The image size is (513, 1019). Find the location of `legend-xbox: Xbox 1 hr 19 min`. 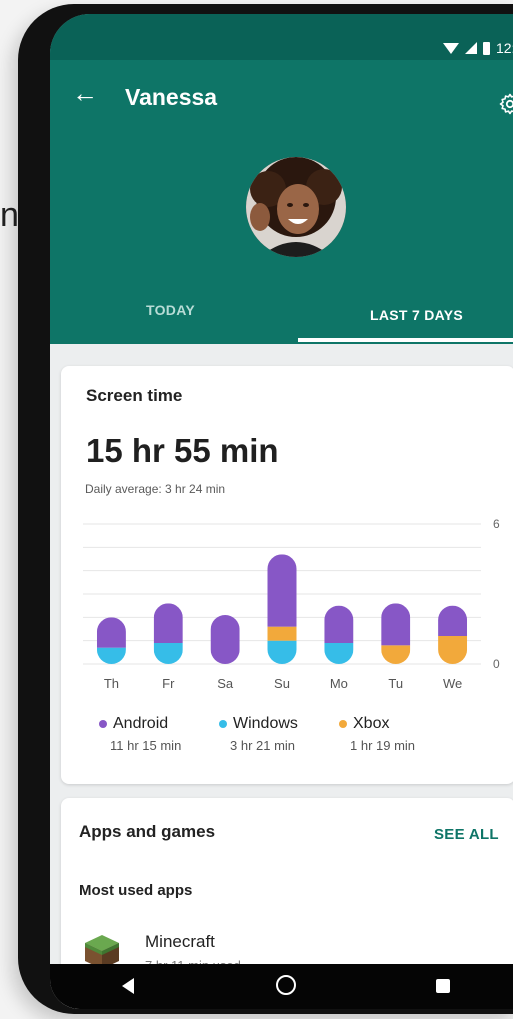

legend-xbox: Xbox 1 hr 19 min is located at coordinates (377, 734).